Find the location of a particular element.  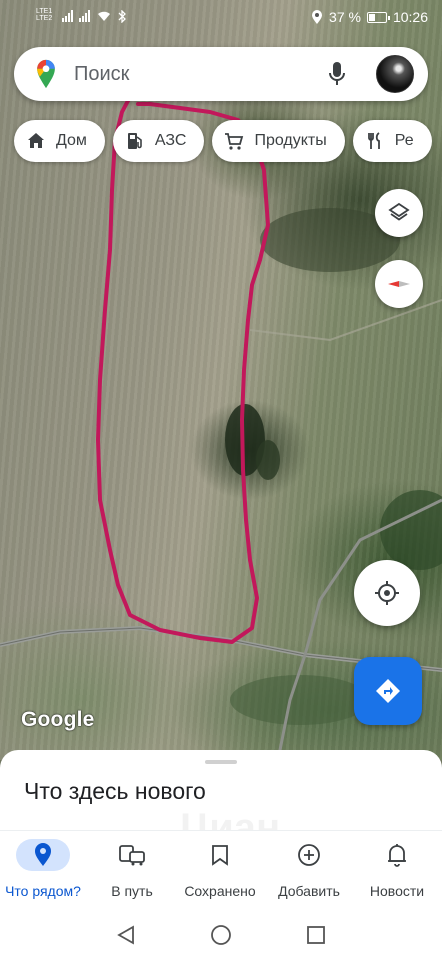

search-input is located at coordinates (184, 74).